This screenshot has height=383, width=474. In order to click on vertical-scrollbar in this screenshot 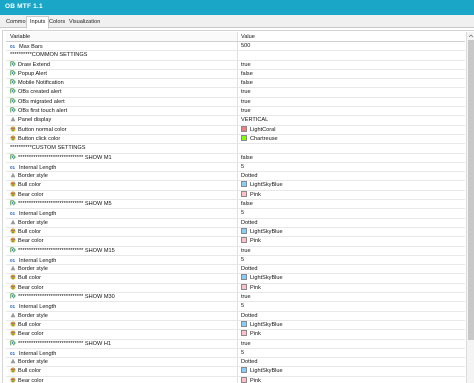, I will do `click(470, 207)`.